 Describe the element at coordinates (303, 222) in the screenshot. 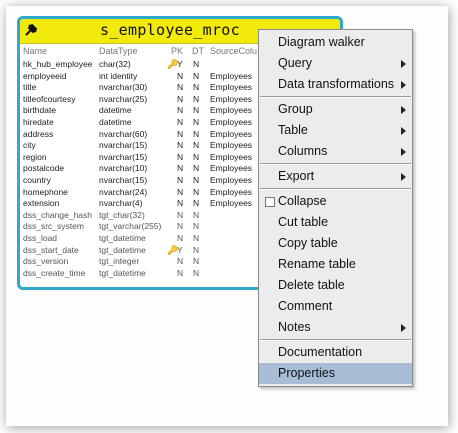

I see `menu-item-label: Cut table` at that location.